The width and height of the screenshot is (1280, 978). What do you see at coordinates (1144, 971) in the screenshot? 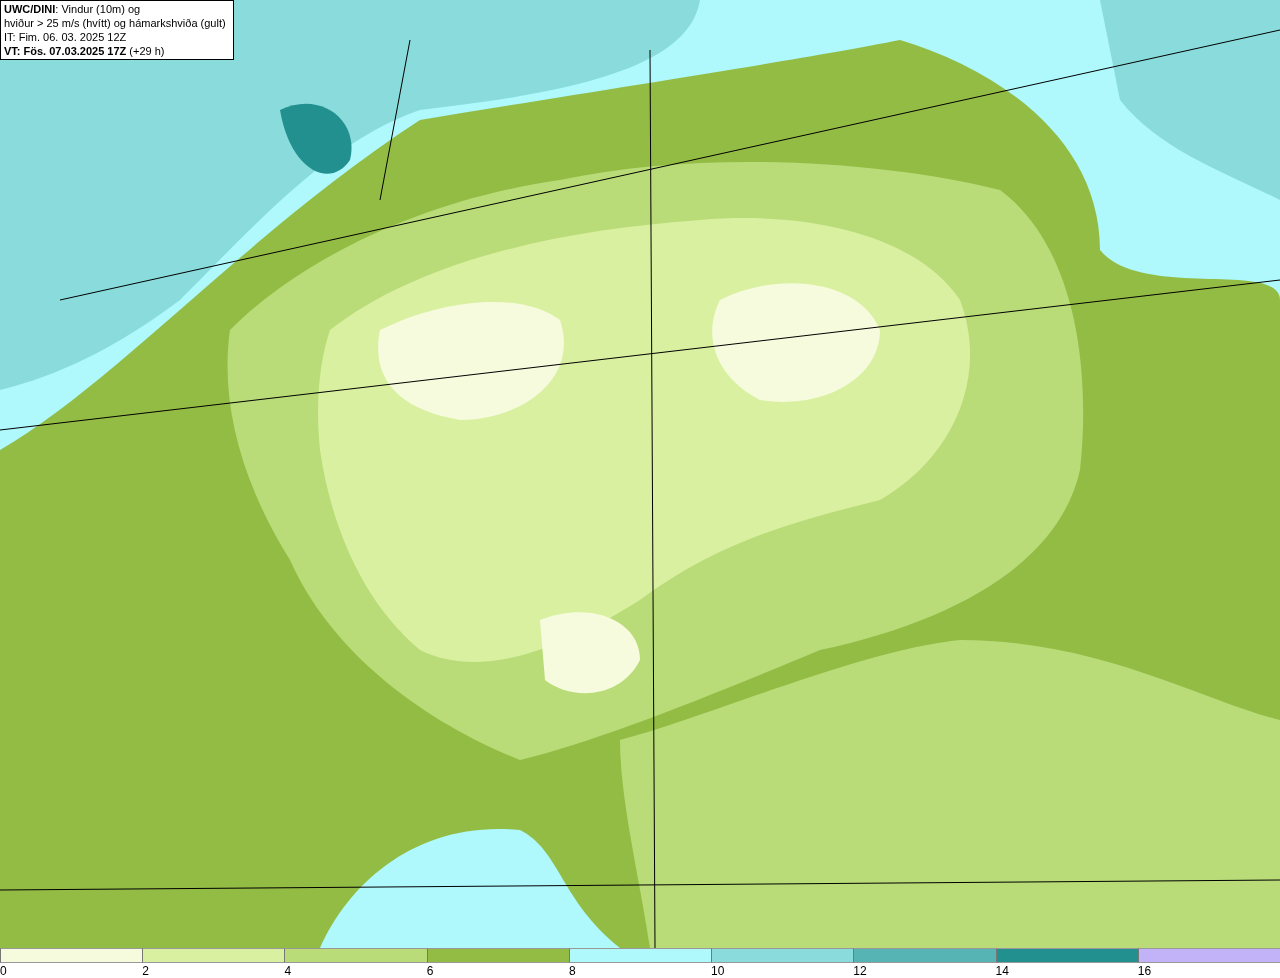
I see `legend-label: 16` at bounding box center [1144, 971].